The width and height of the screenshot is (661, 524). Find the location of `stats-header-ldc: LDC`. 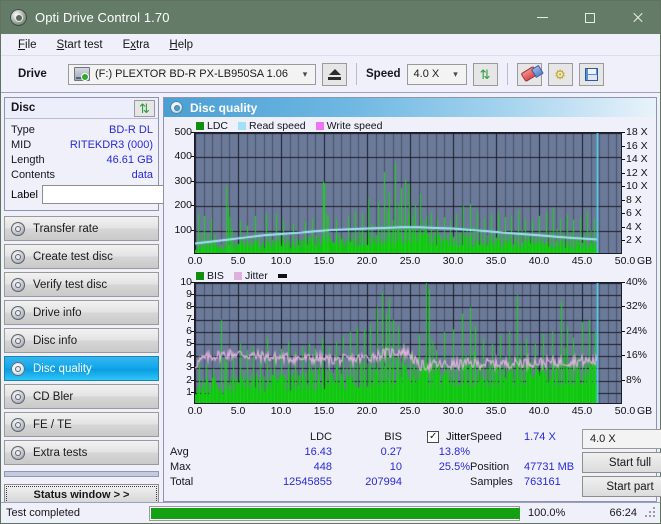

stats-header-ldc: LDC is located at coordinates (320, 436).